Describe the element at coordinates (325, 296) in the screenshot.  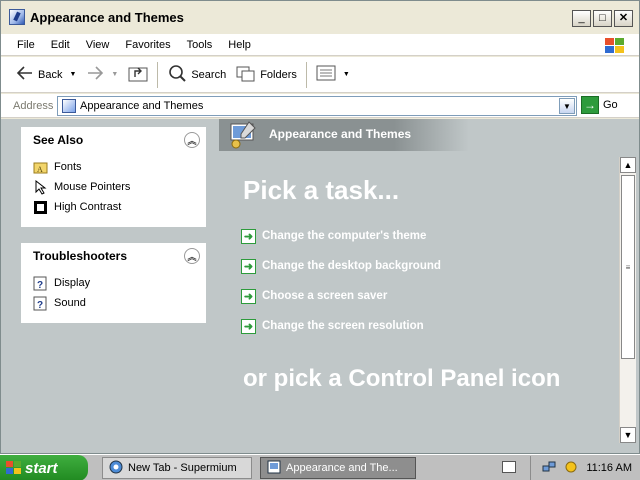
I see `task-label: Choose a screen saver` at that location.